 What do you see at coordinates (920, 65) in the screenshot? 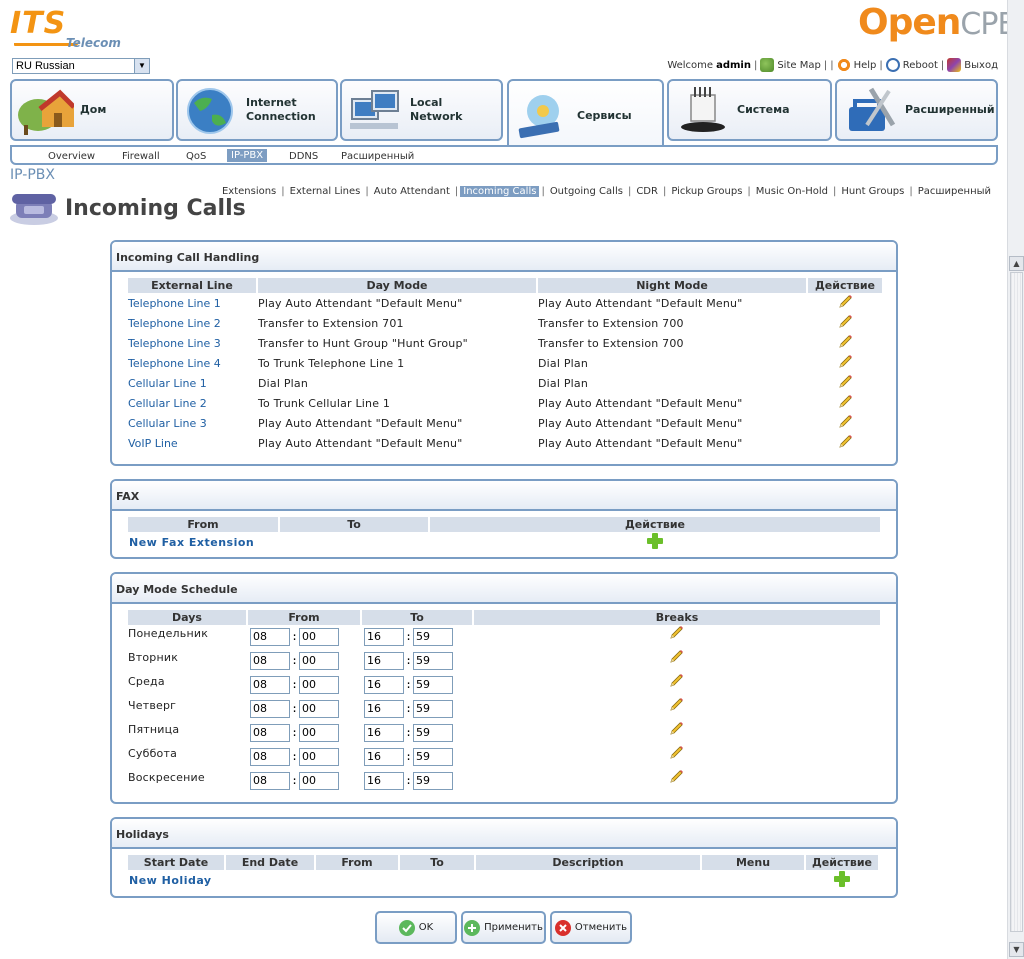
I see `reboot-link: Reboot` at bounding box center [920, 65].